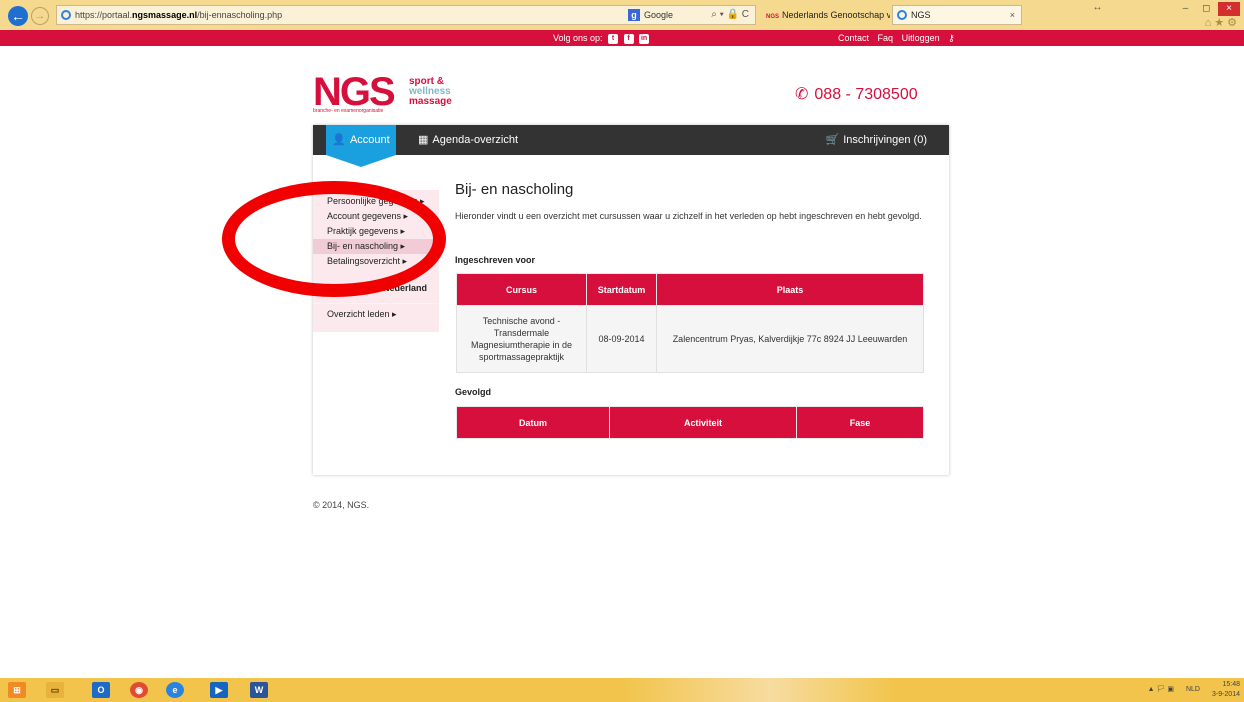  I want to click on url-prefix: https://portaal., so click(104, 15).